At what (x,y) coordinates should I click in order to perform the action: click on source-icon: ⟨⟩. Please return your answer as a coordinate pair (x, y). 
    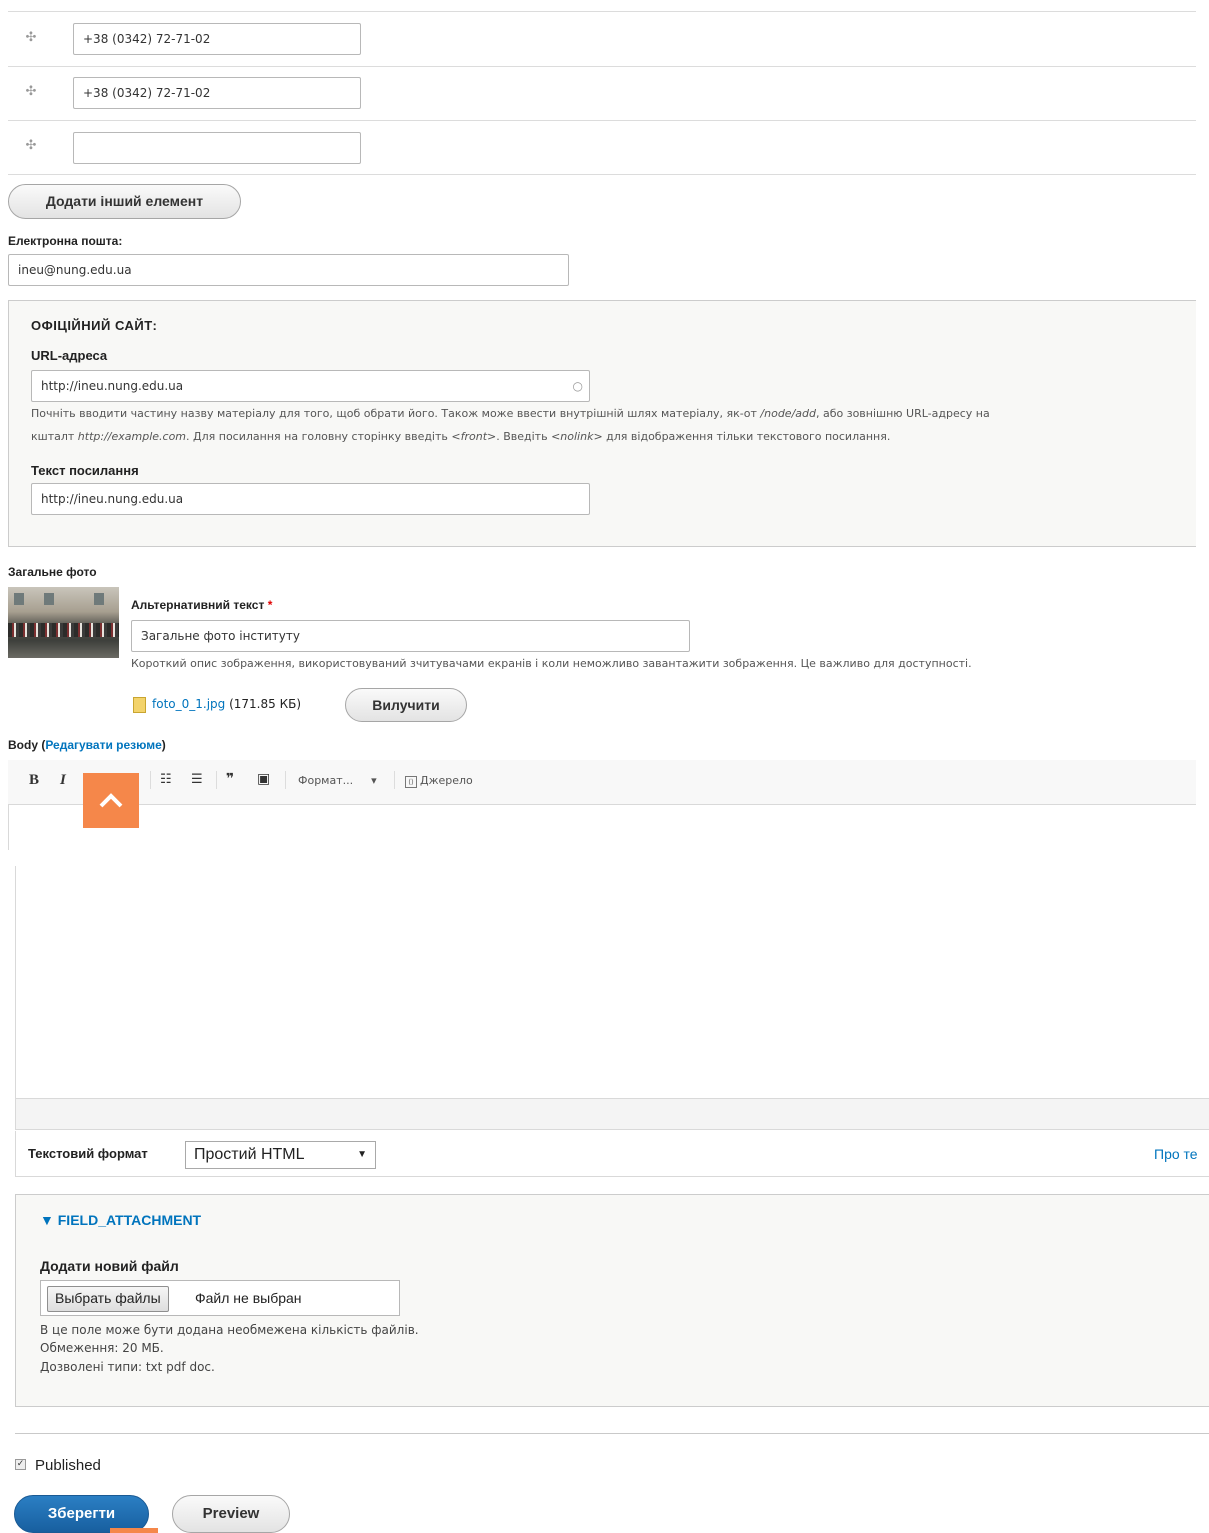
    Looking at the image, I should click on (411, 782).